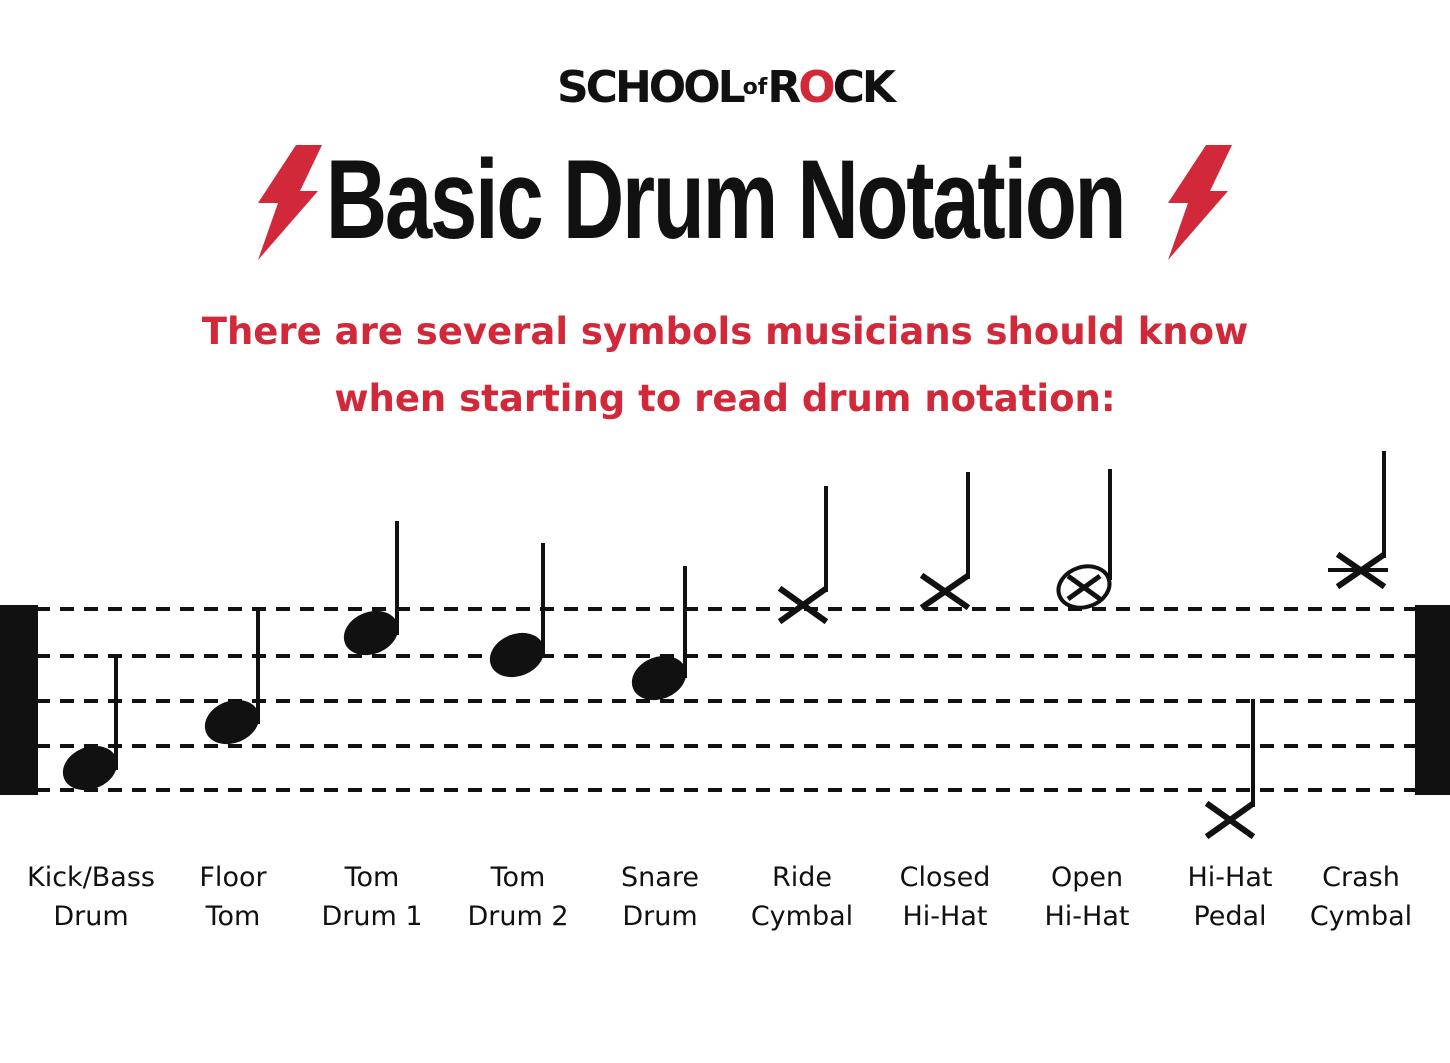 Image resolution: width=1450 pixels, height=1063 pixels. Describe the element at coordinates (518, 877) in the screenshot. I see `label-tom2-line1: Tom` at that location.